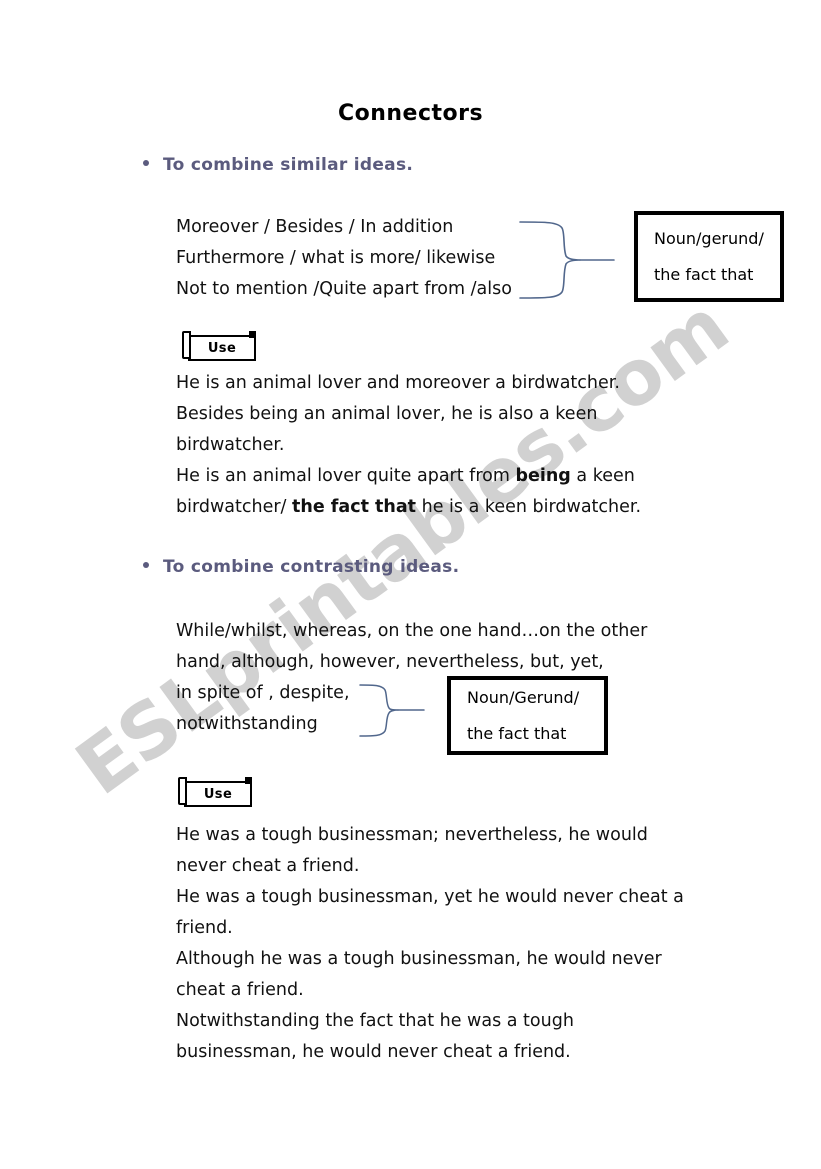 This screenshot has height=1169, width=821. I want to click on connector-line: Moreover / Besides / In addition, so click(315, 227).